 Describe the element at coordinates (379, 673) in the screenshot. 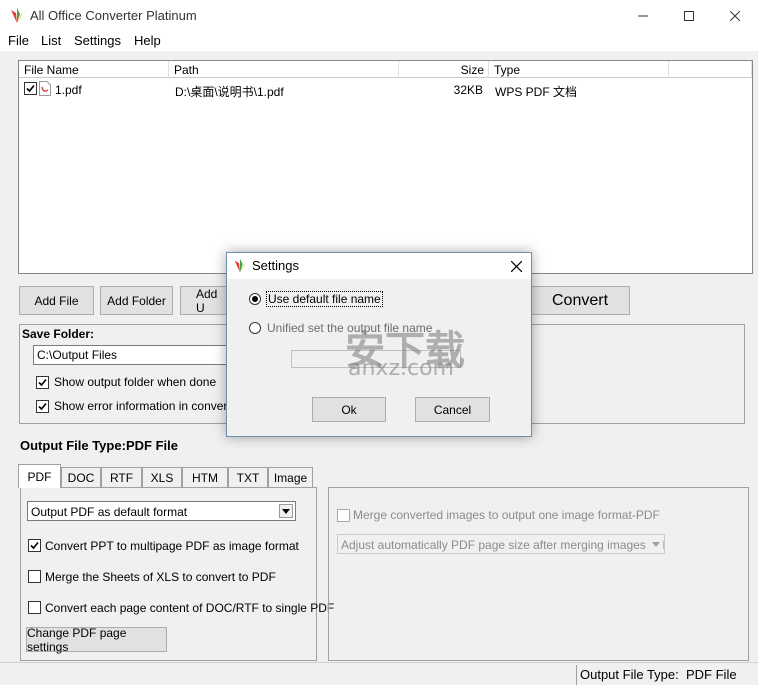

I see `status-bar: Output File Type: PDF File` at that location.